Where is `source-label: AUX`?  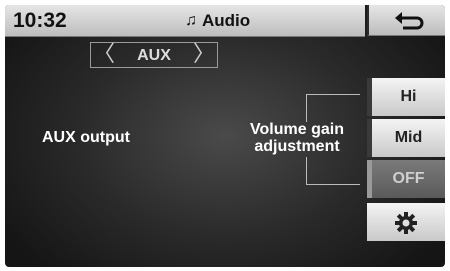
source-label: AUX is located at coordinates (154, 55).